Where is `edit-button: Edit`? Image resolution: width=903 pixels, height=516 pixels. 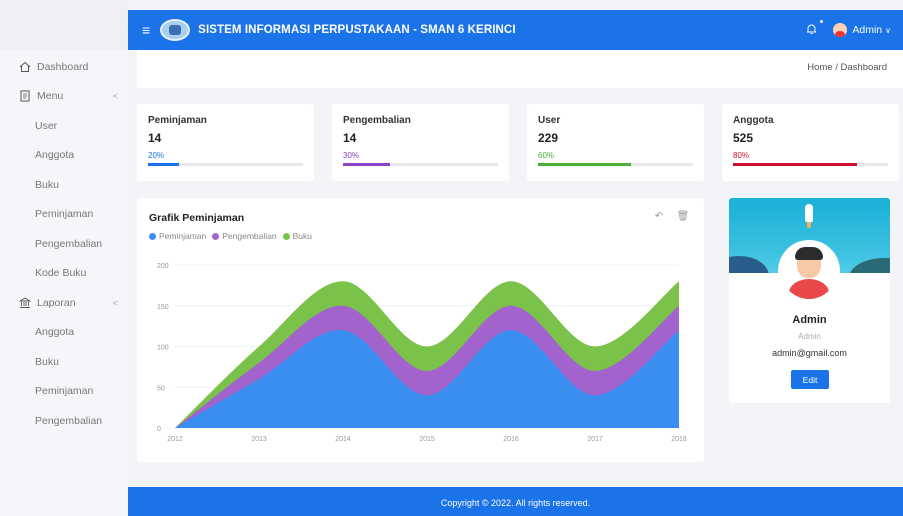
edit-button: Edit is located at coordinates (810, 379).